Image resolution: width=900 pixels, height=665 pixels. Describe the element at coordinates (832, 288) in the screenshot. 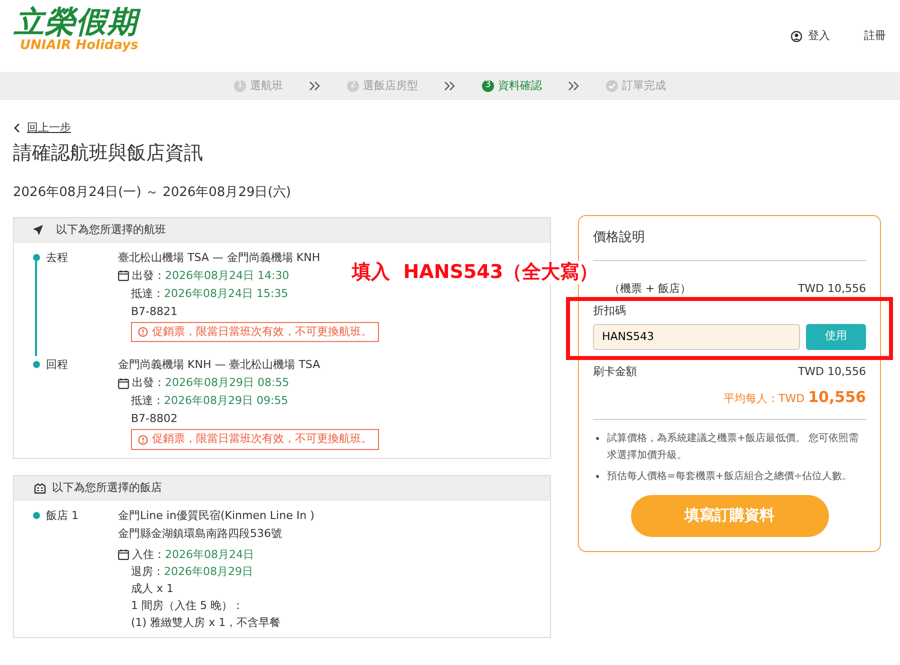

I see `total-amount: TWD 10,556` at that location.